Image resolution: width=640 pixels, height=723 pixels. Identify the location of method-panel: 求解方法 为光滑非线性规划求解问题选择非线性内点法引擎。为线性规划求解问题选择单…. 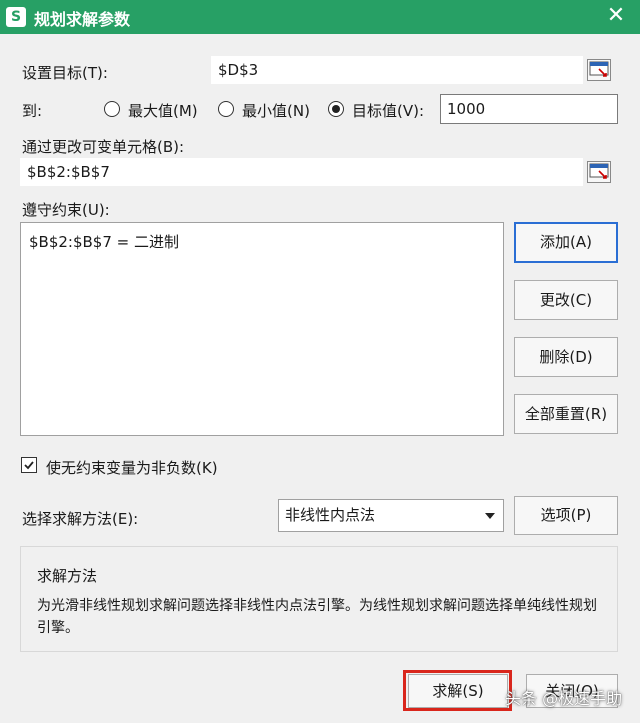
(319, 599).